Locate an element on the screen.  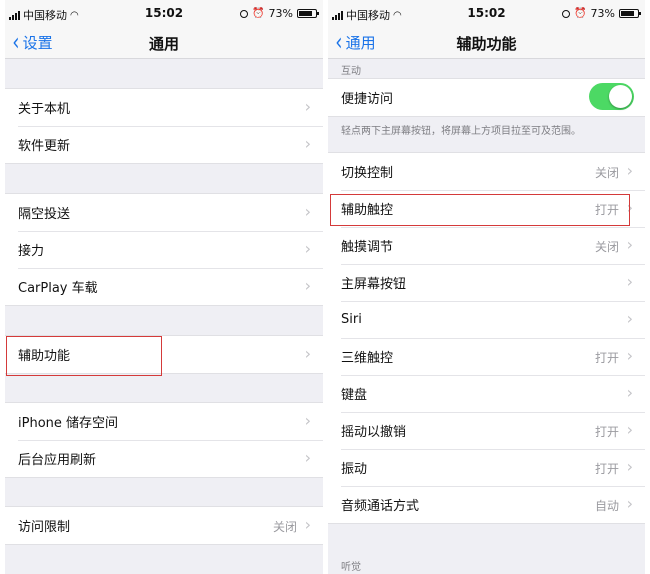
list-item-siri: Siri › is located at coordinates (486, 319).